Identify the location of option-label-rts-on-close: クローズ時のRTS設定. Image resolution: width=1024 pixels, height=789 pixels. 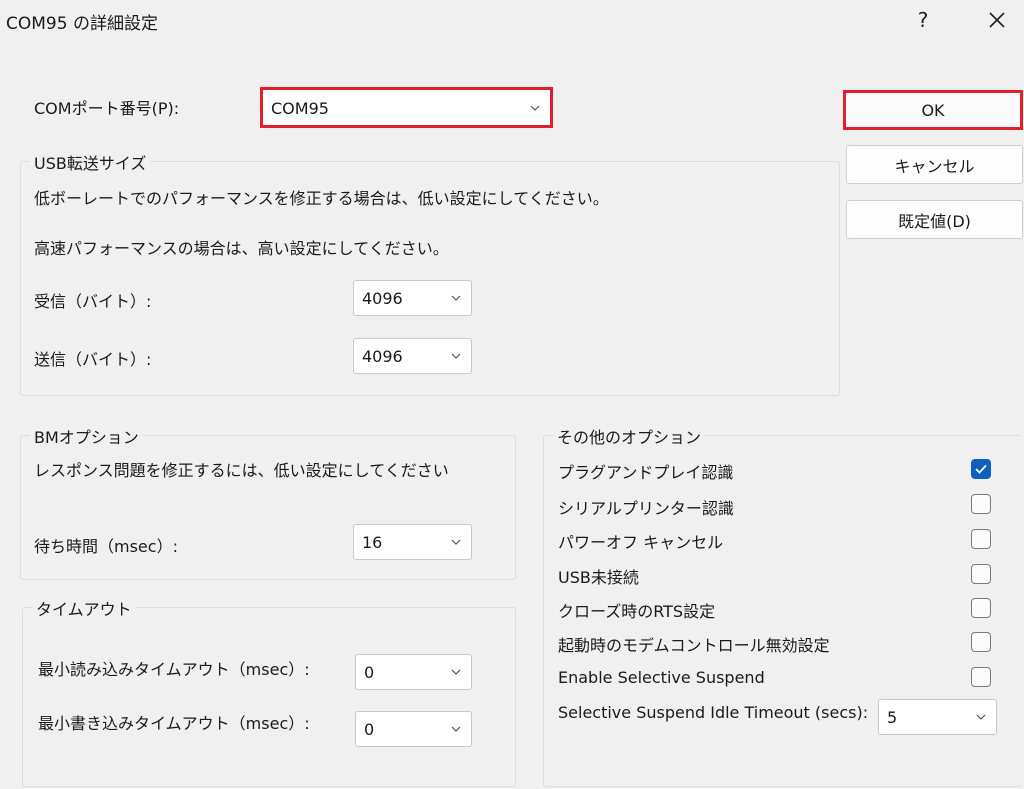
(637, 611).